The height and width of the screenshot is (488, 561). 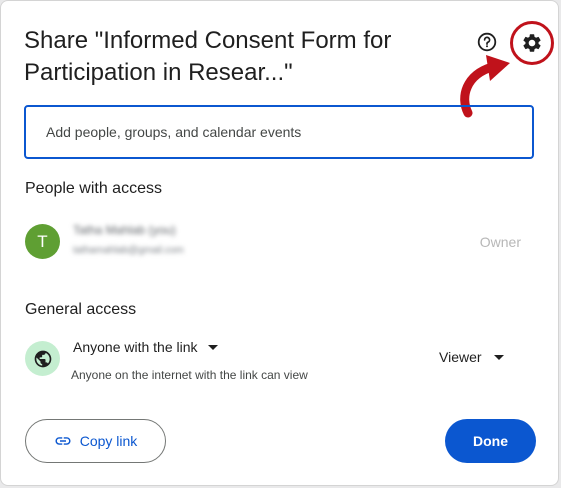 What do you see at coordinates (135, 347) in the screenshot?
I see `general-access-selected: Anyone with the link` at bounding box center [135, 347].